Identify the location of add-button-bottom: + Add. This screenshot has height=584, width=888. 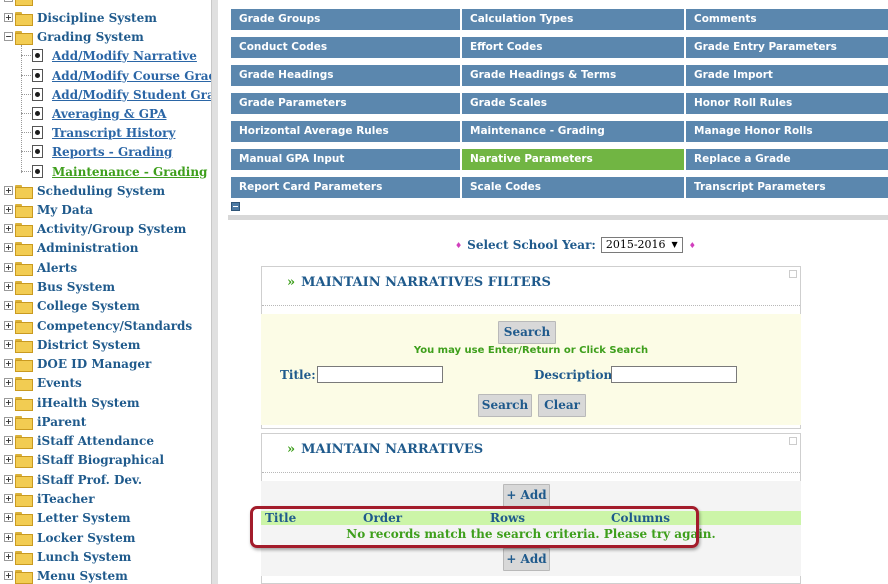
(526, 559).